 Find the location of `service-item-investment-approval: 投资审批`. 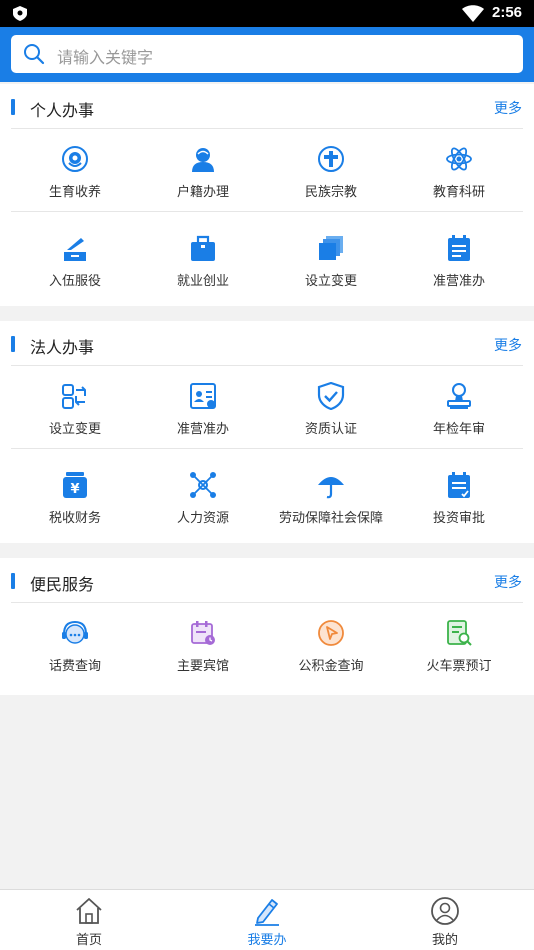

service-item-investment-approval: 投资审批 is located at coordinates (459, 499).